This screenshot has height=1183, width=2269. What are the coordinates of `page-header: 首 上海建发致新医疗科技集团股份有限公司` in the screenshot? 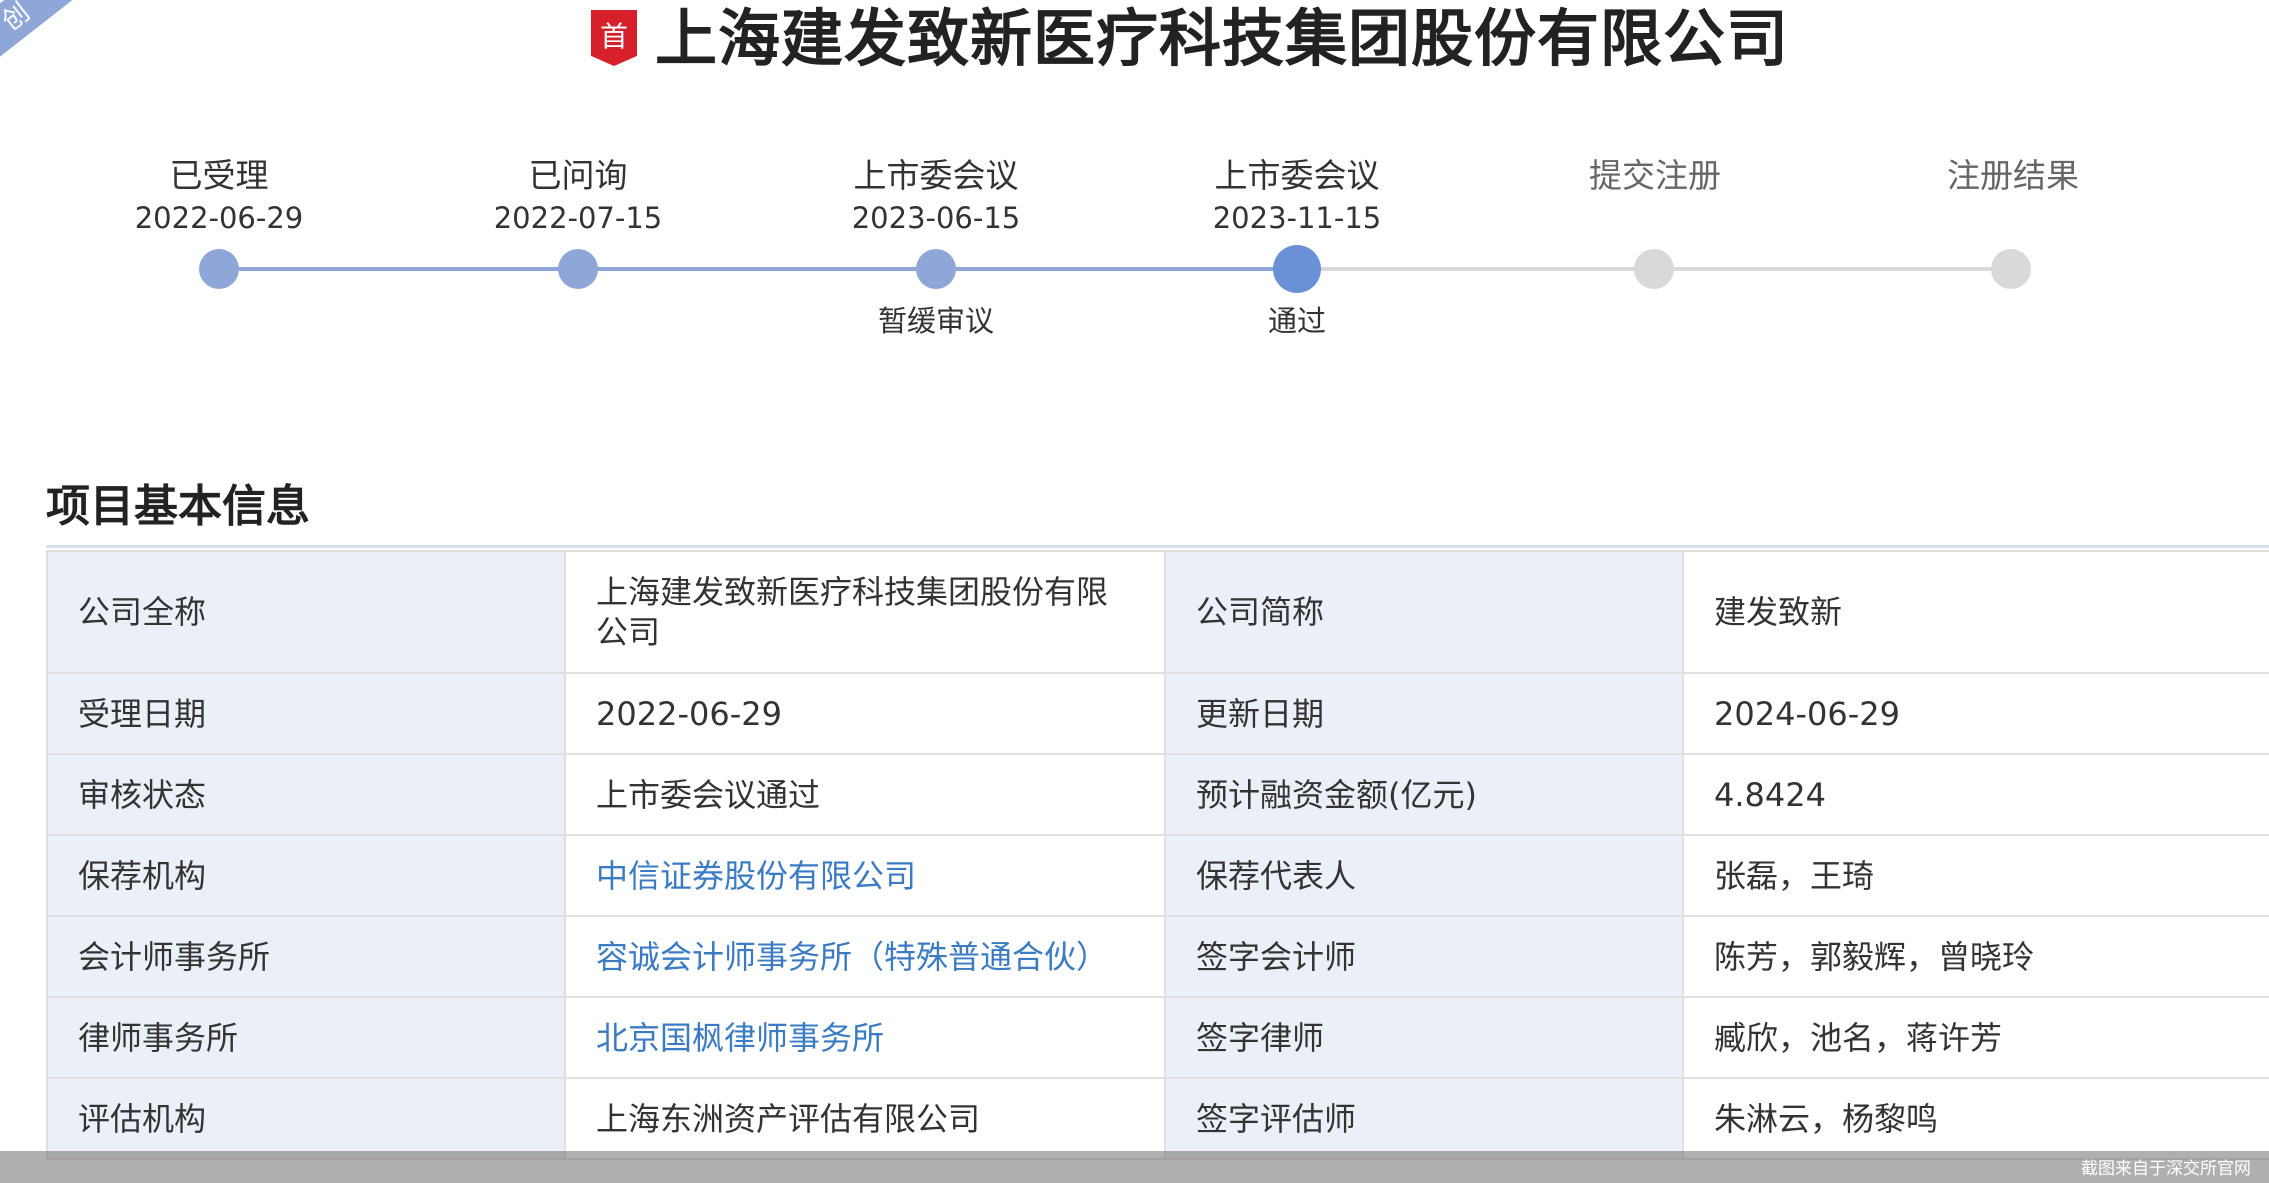 It's located at (1134, 40).